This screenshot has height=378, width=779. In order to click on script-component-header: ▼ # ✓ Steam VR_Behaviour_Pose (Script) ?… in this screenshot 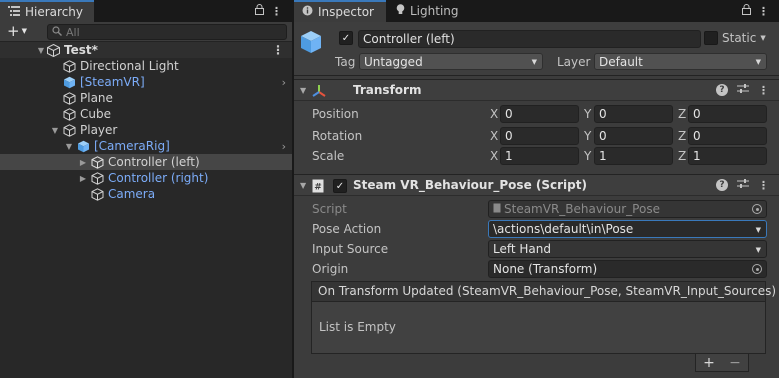, I will do `click(536, 185)`.